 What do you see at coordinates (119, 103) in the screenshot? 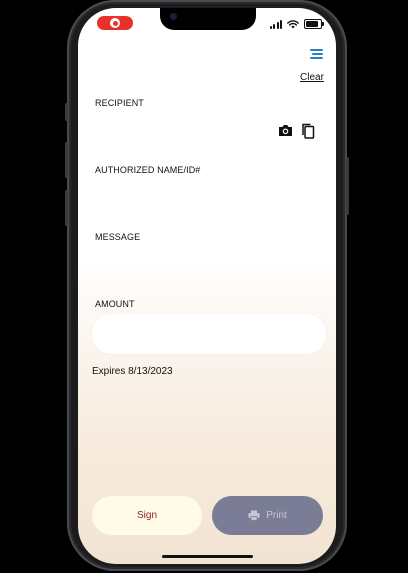
I see `recipient-label: RECIPIENT` at bounding box center [119, 103].